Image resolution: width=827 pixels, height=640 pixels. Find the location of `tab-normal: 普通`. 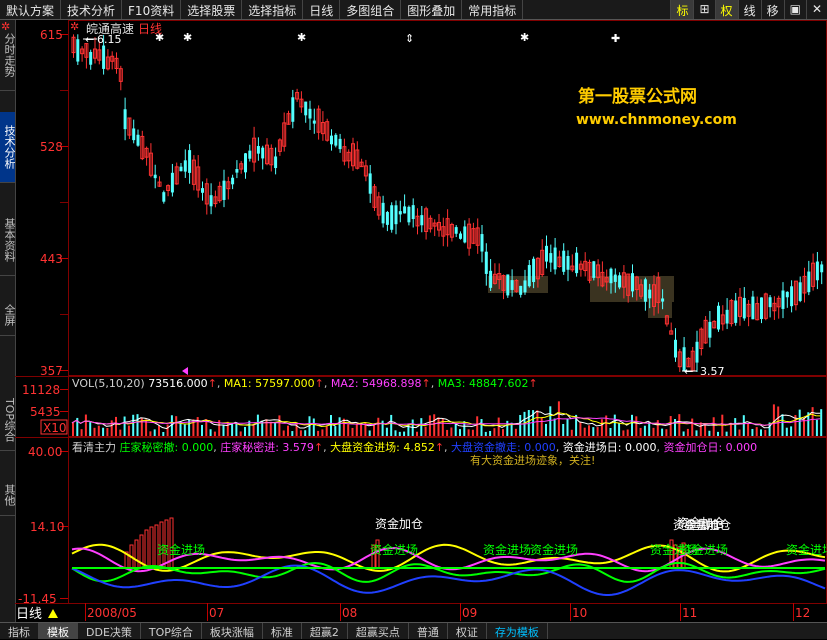

tab-normal: 普通 is located at coordinates (428, 631).